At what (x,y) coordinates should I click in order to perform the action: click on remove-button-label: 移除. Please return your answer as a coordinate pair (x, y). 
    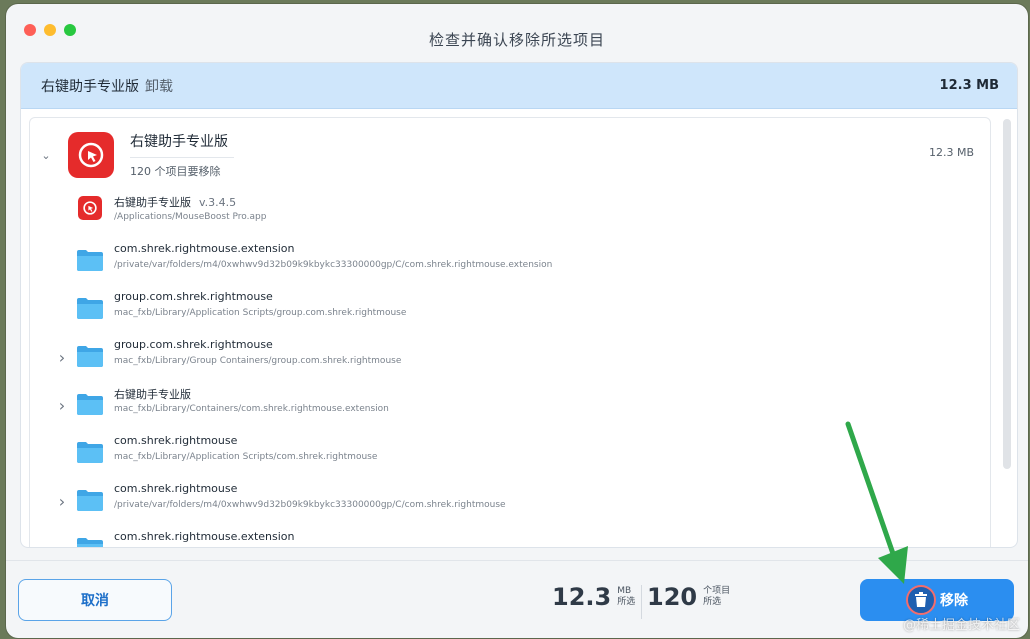
    Looking at the image, I should click on (954, 601).